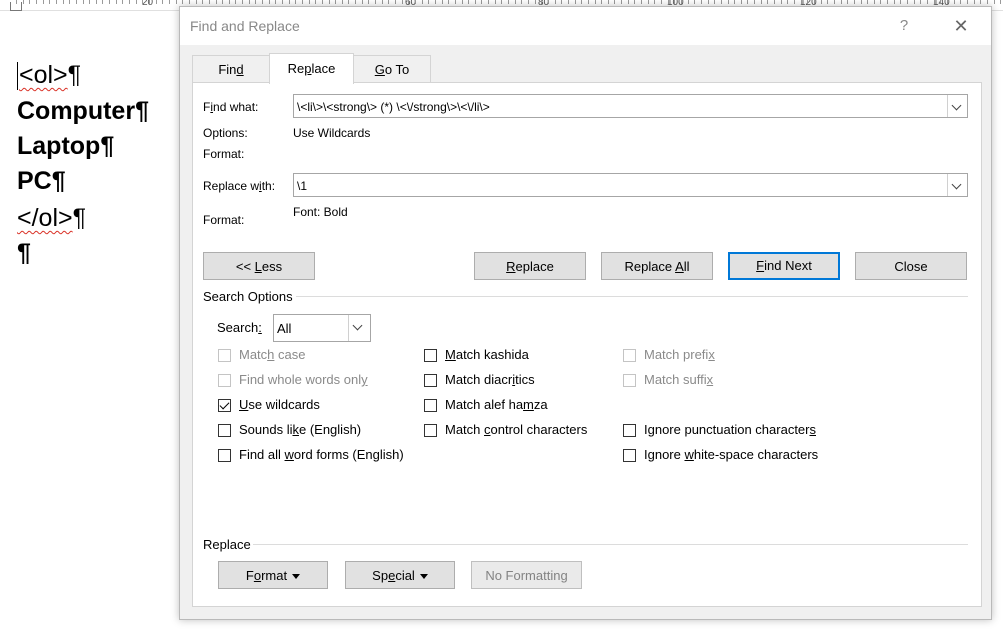  I want to click on label-part: Replace w, so click(231, 186).